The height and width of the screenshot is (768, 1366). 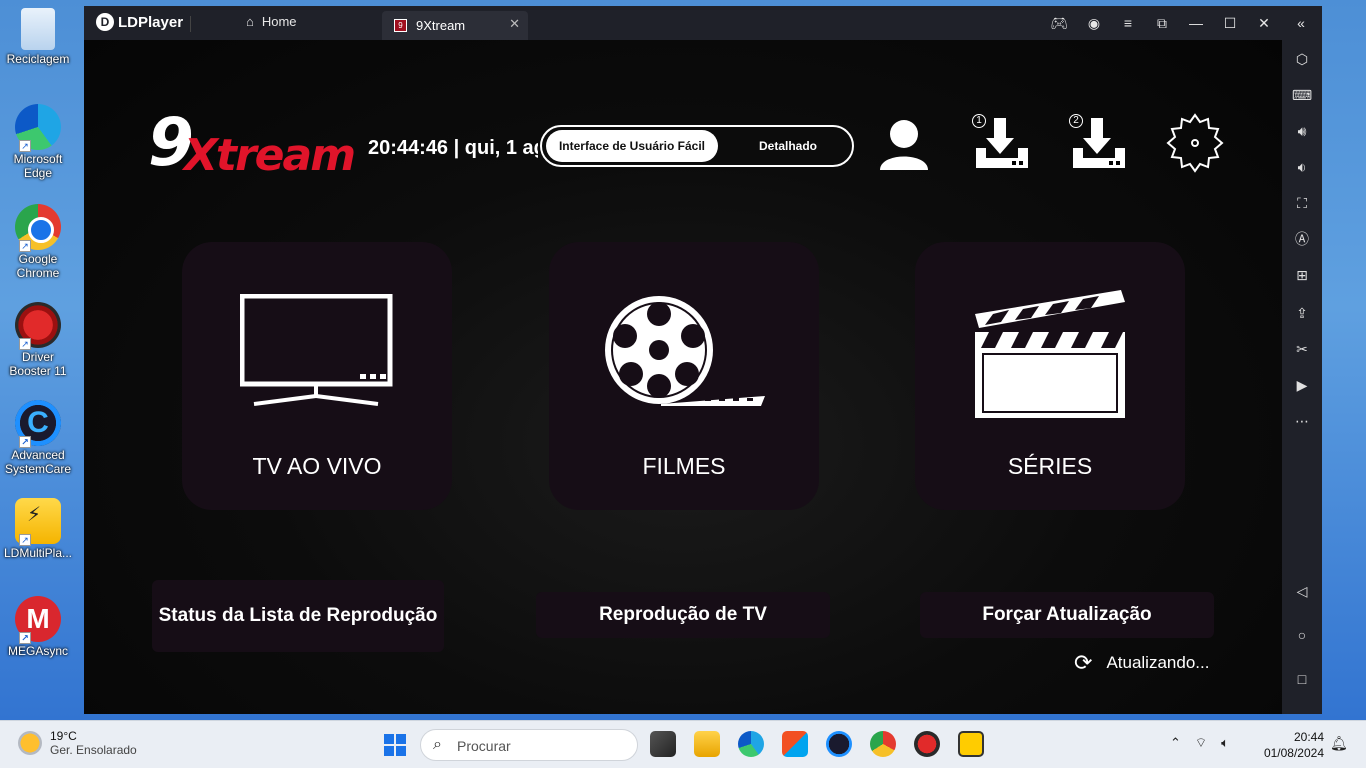 I want to click on 9xtream-favicon: 9, so click(x=400, y=25).